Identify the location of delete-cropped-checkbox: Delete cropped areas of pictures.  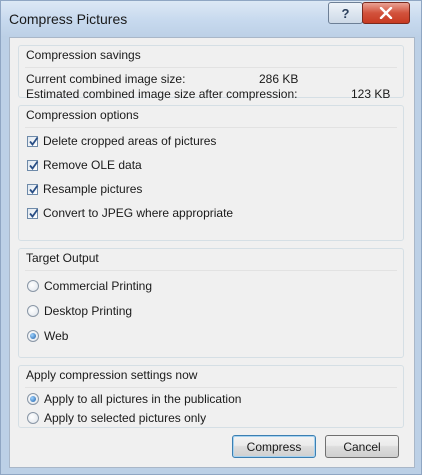
(121, 141).